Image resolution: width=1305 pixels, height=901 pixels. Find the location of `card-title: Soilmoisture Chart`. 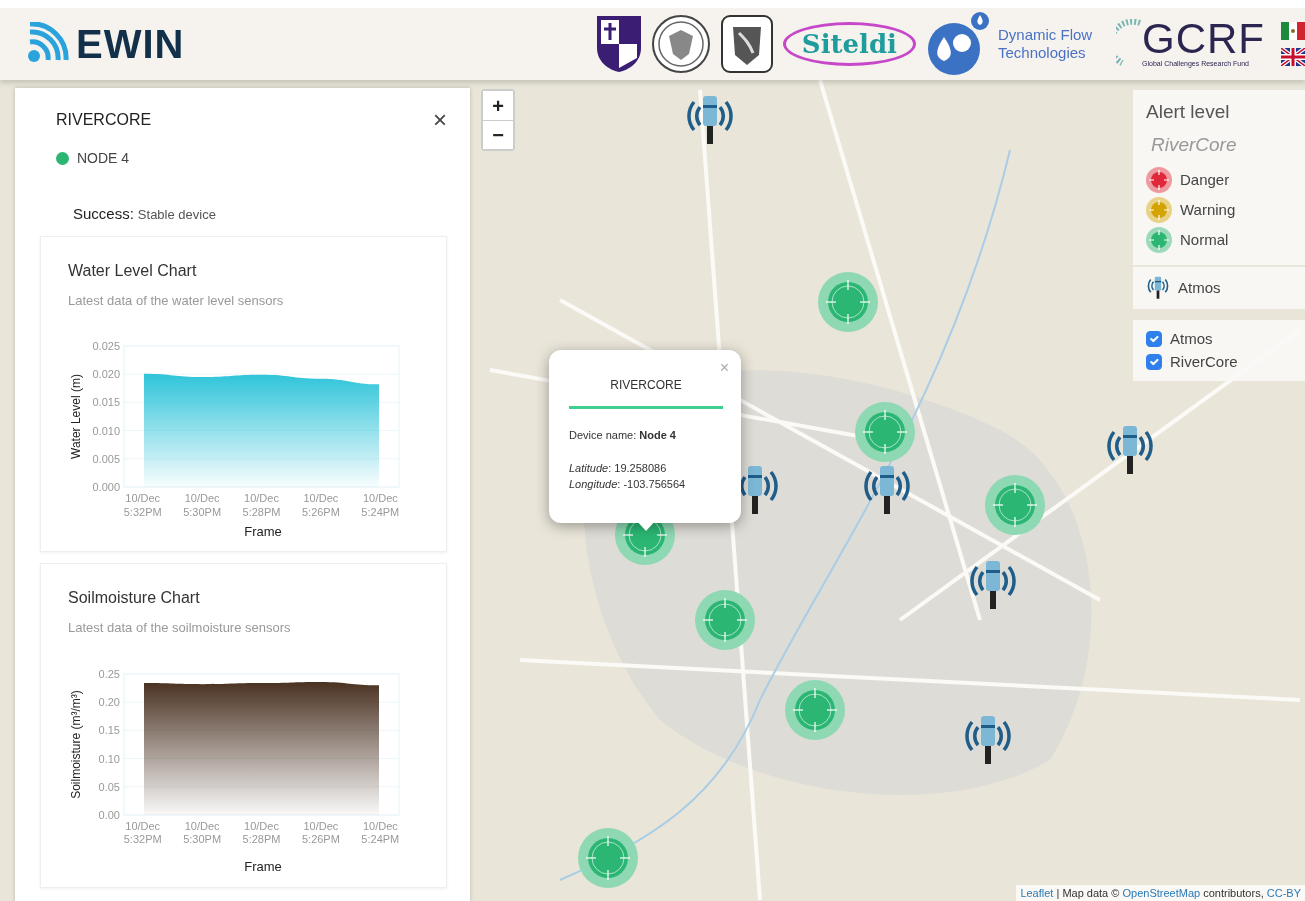

card-title: Soilmoisture Chart is located at coordinates (134, 598).